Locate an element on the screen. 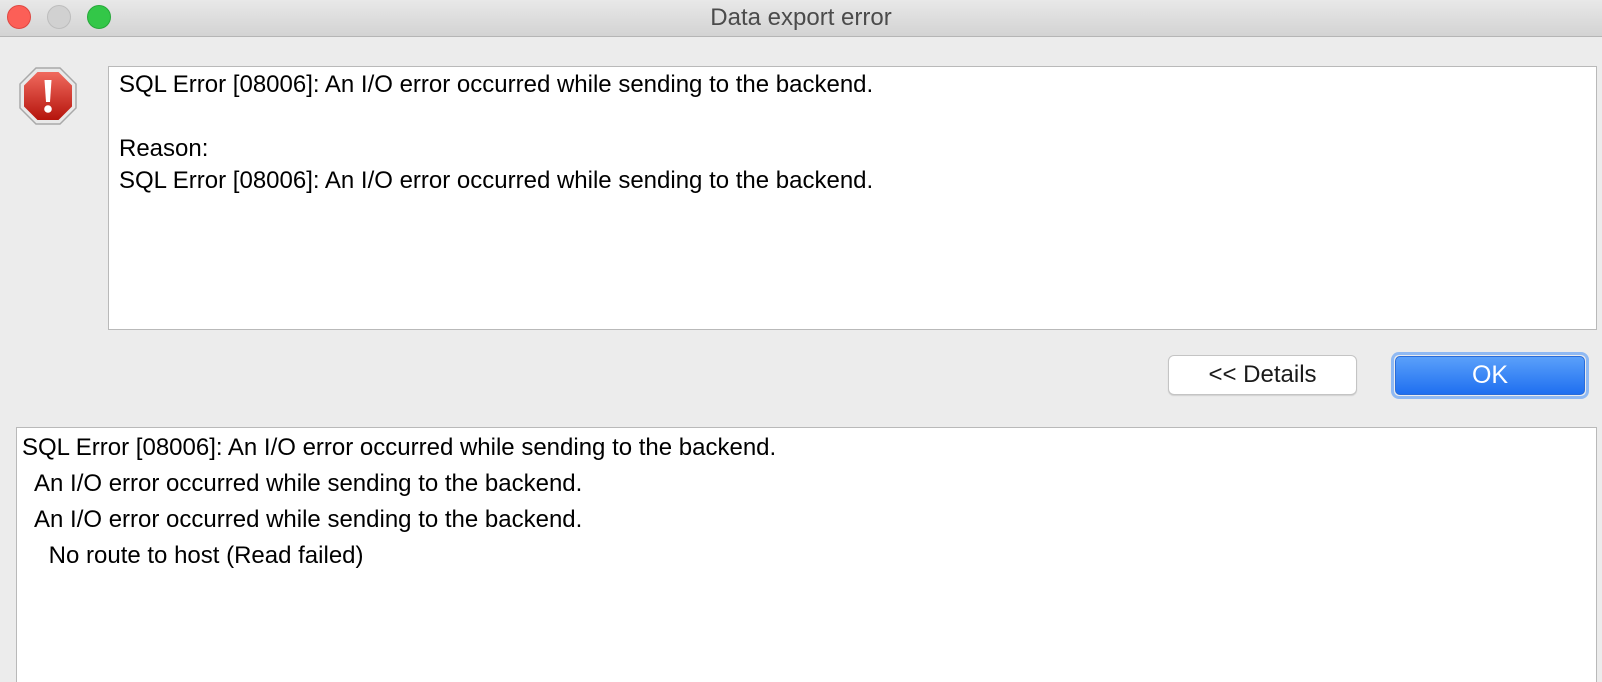 The width and height of the screenshot is (1602, 682). ok-button-label: OK is located at coordinates (1490, 375).